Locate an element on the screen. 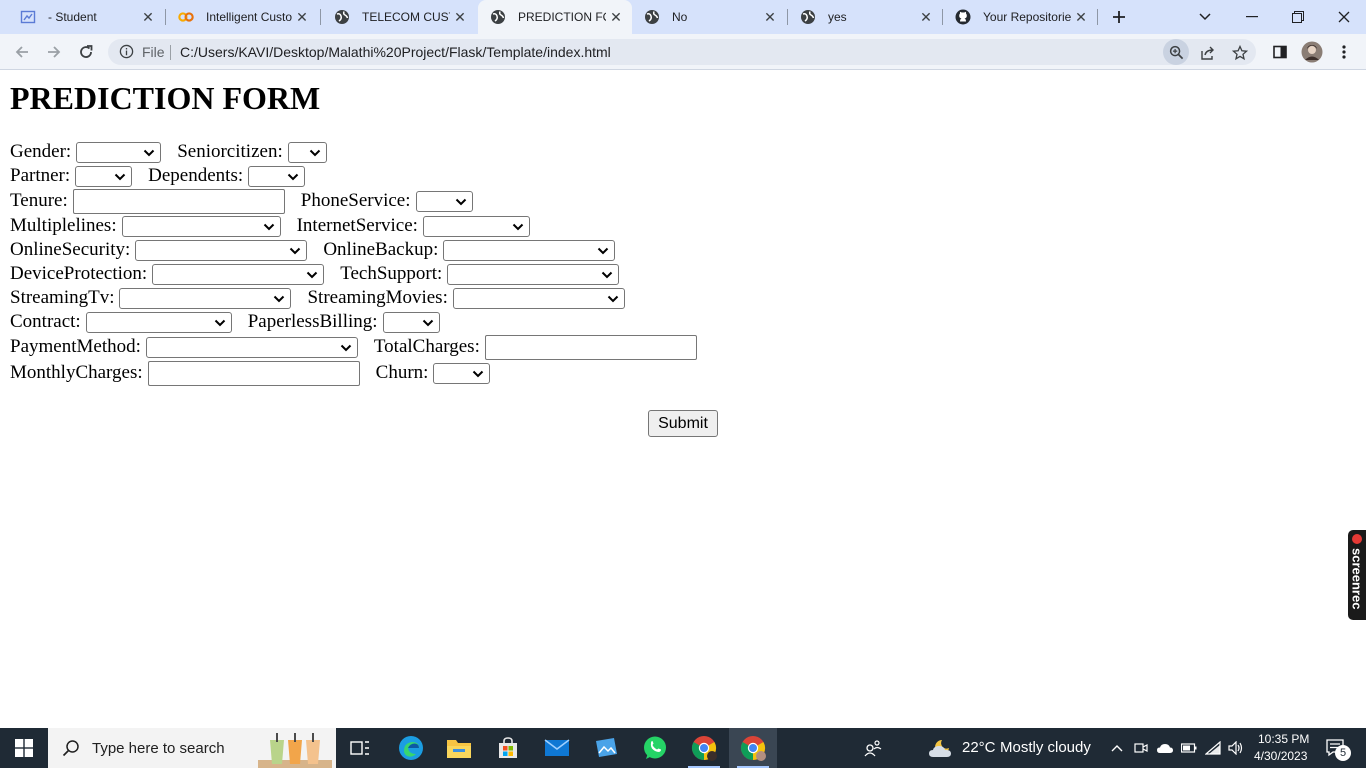 This screenshot has height=768, width=1366. start-button is located at coordinates (24, 748).